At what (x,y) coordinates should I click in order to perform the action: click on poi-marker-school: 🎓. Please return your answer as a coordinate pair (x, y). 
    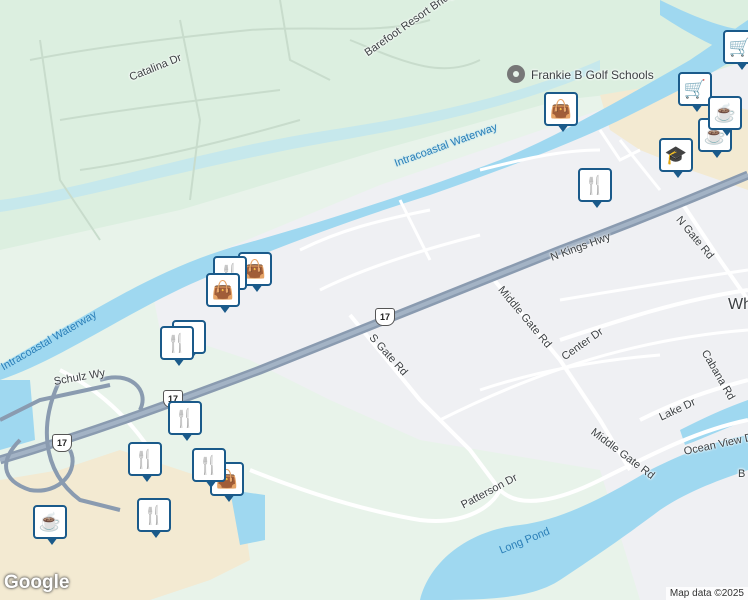
    Looking at the image, I should click on (676, 158).